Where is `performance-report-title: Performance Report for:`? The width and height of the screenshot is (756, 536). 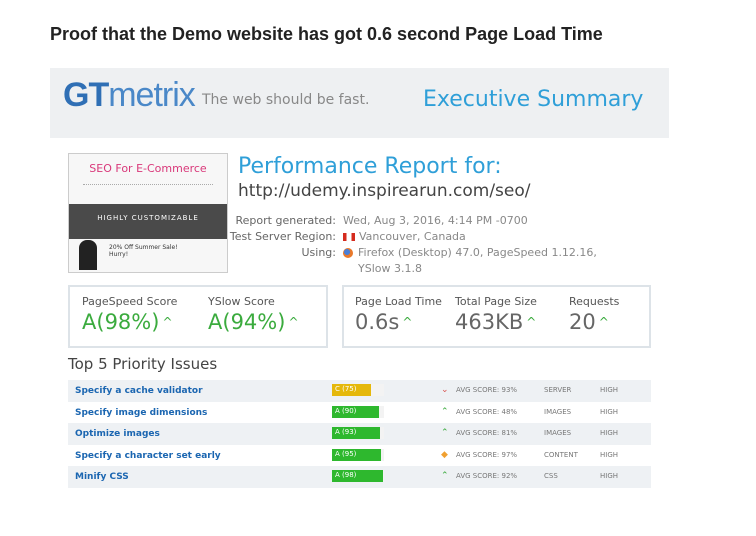
performance-report-title: Performance Report for: is located at coordinates (370, 166).